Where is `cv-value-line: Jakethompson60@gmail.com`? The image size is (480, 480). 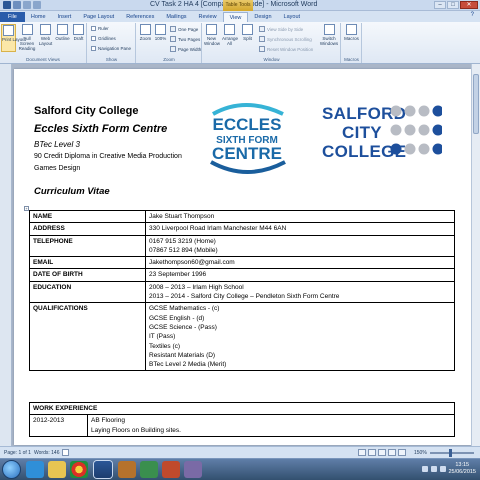
cv-value-line: Jakethompson60@gmail.com is located at coordinates (192, 263).